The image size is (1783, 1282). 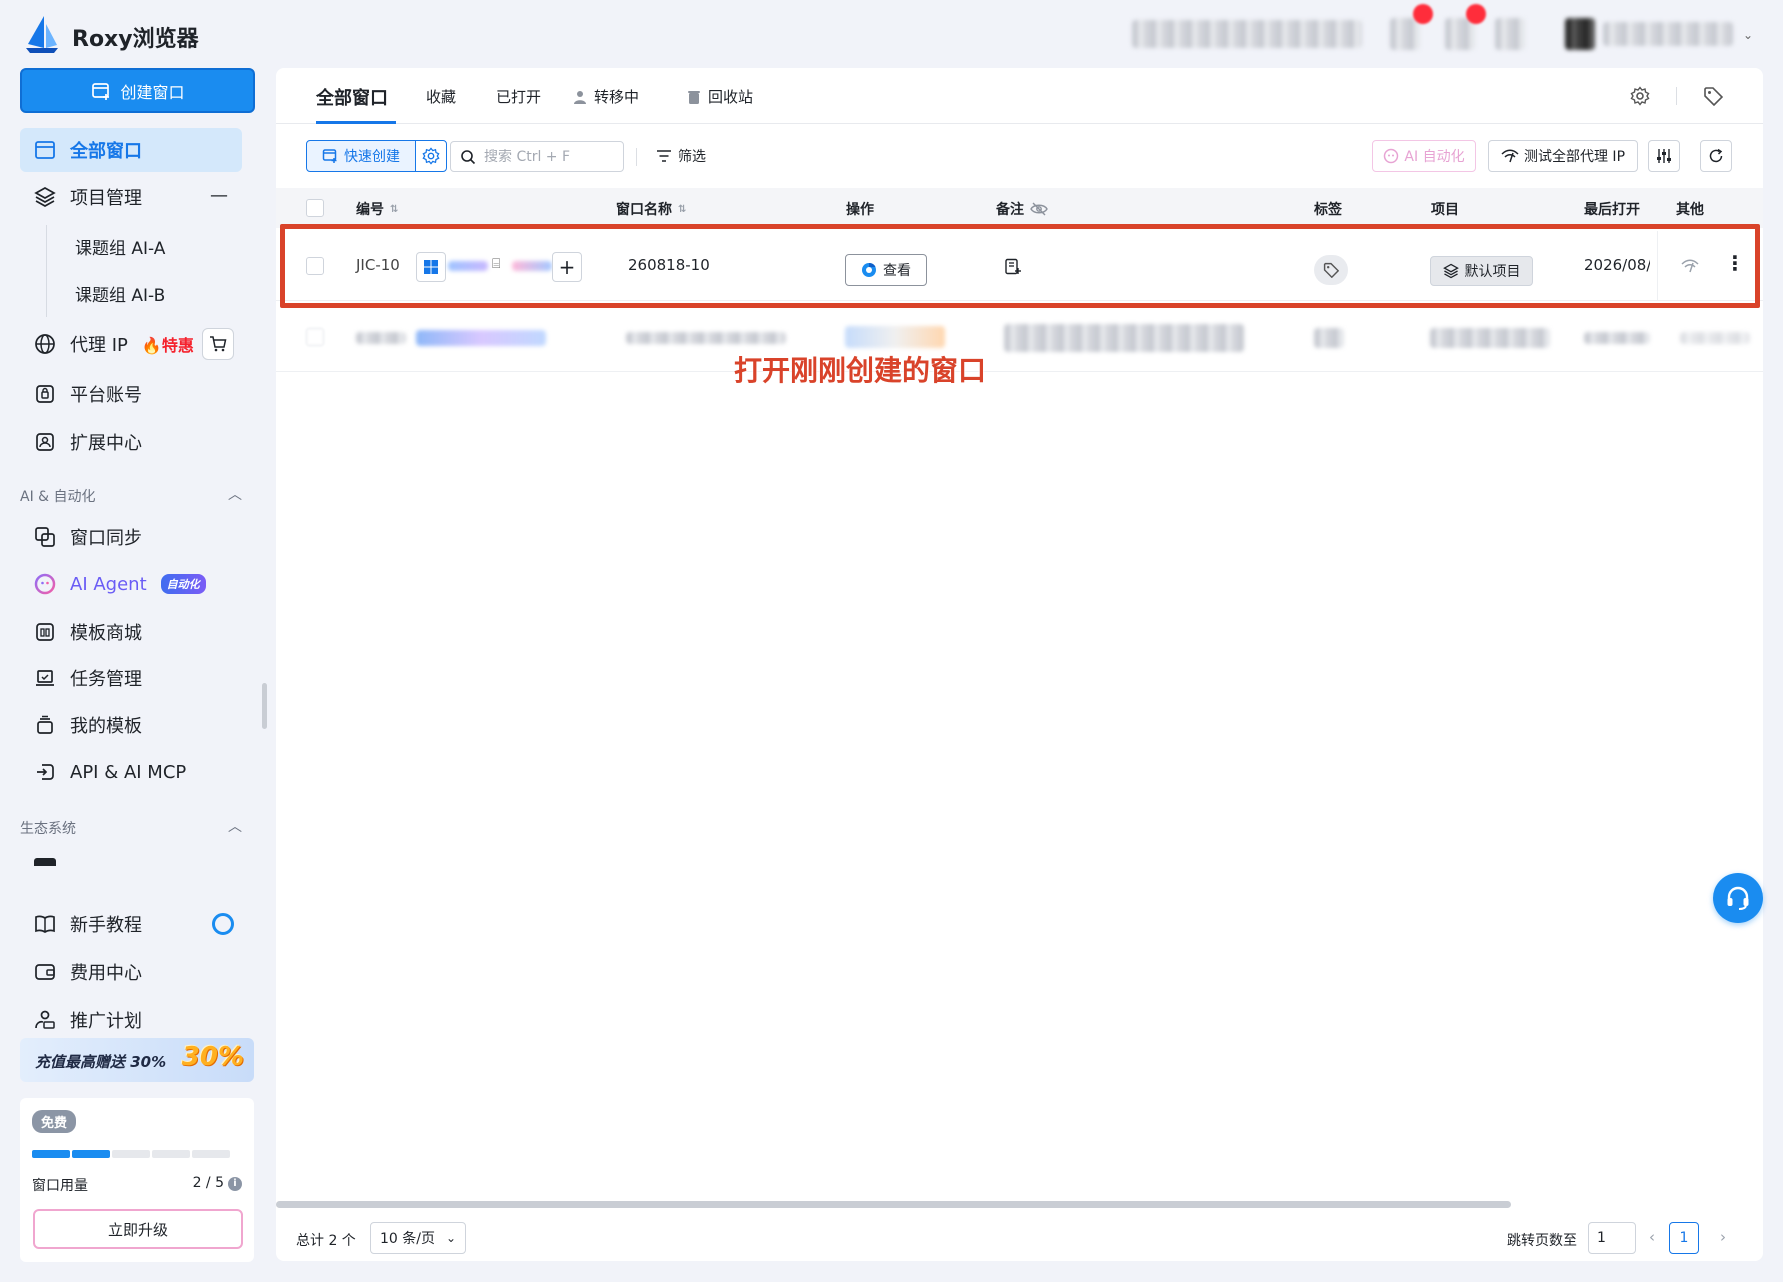 What do you see at coordinates (106, 973) in the screenshot?
I see `sidebar-item-label: 费用中心` at bounding box center [106, 973].